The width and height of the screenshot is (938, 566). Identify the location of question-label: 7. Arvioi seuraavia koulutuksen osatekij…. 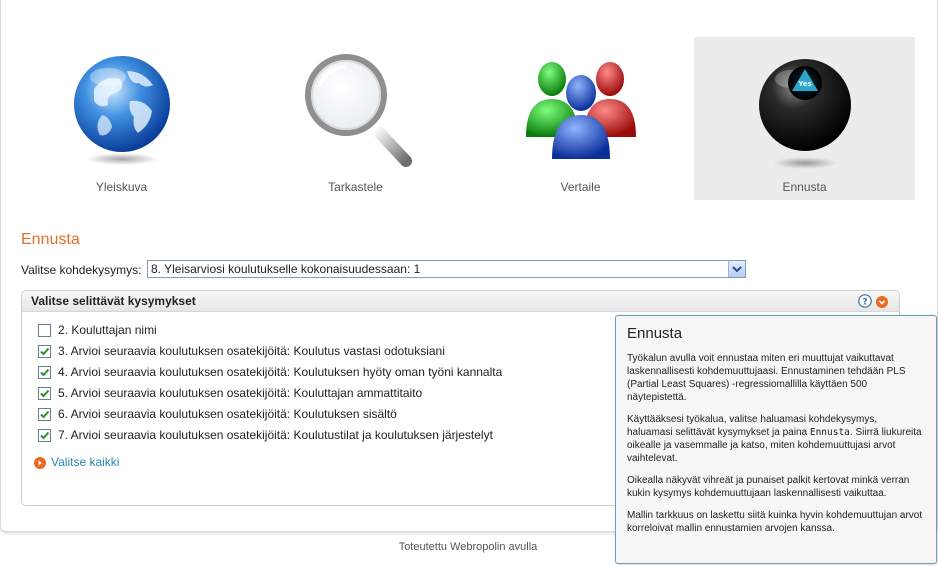
(275, 435).